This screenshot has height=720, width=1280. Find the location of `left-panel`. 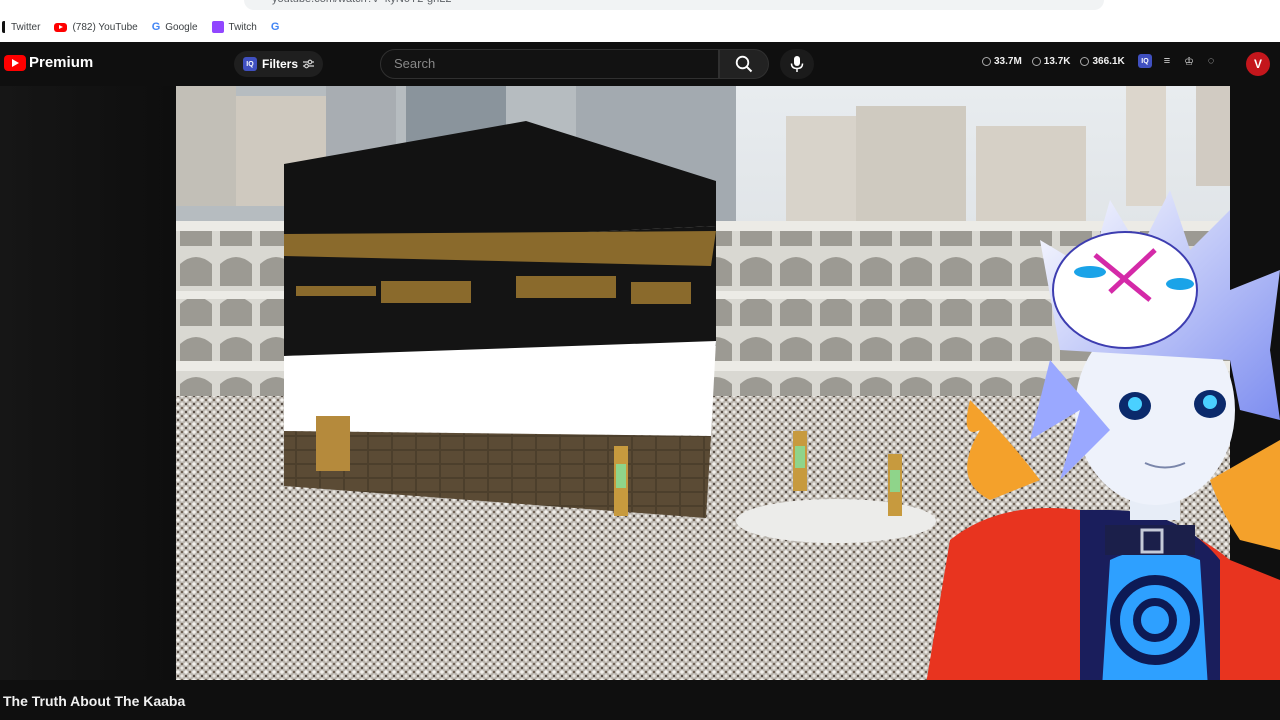

left-panel is located at coordinates (88, 383).